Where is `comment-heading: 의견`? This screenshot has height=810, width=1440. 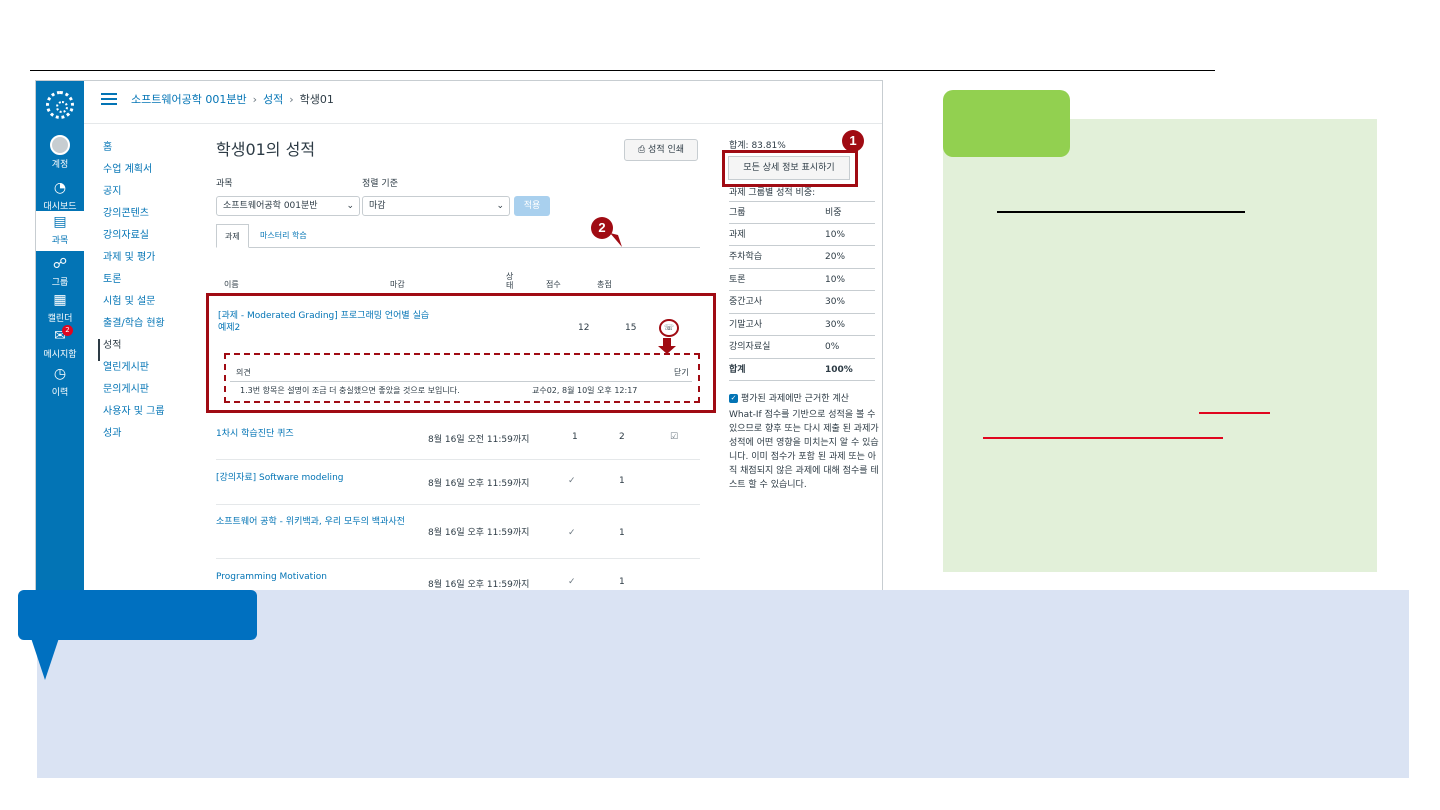
comment-heading: 의견 is located at coordinates (243, 372).